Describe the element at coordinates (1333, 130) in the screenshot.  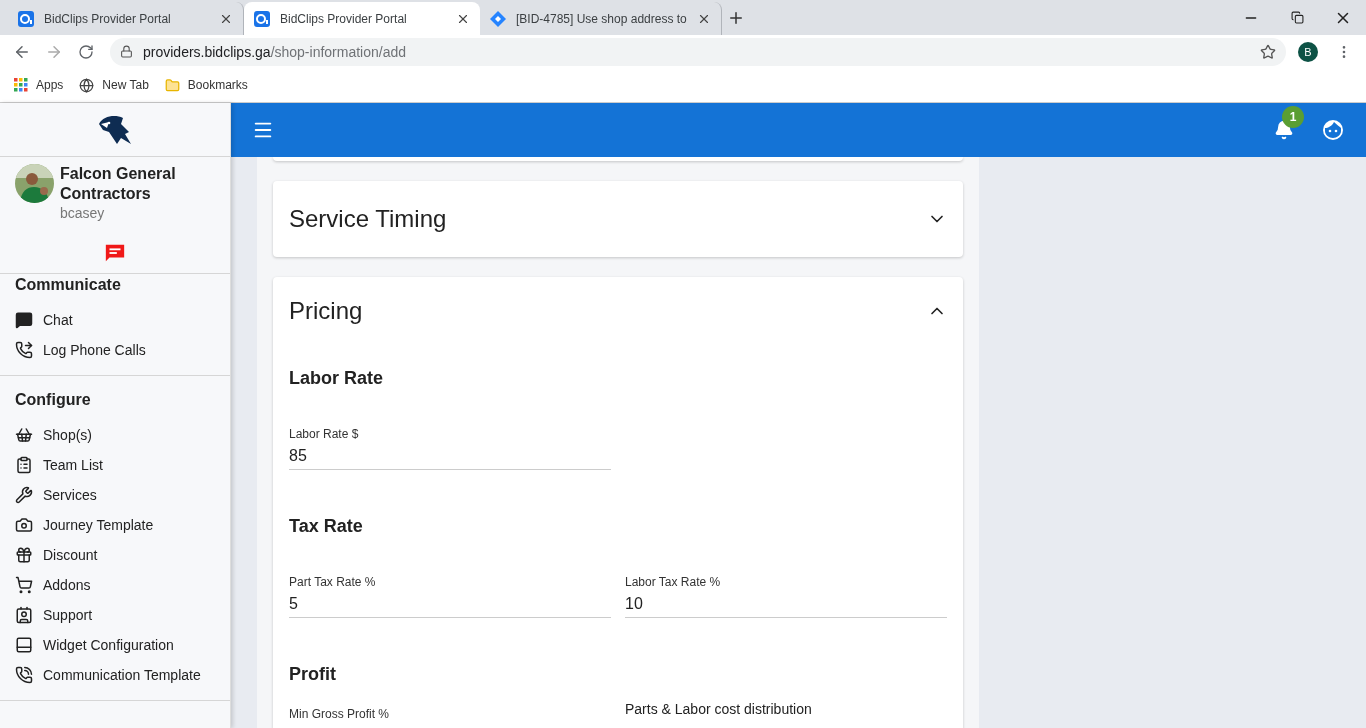
I see `face-avatar-icon` at that location.